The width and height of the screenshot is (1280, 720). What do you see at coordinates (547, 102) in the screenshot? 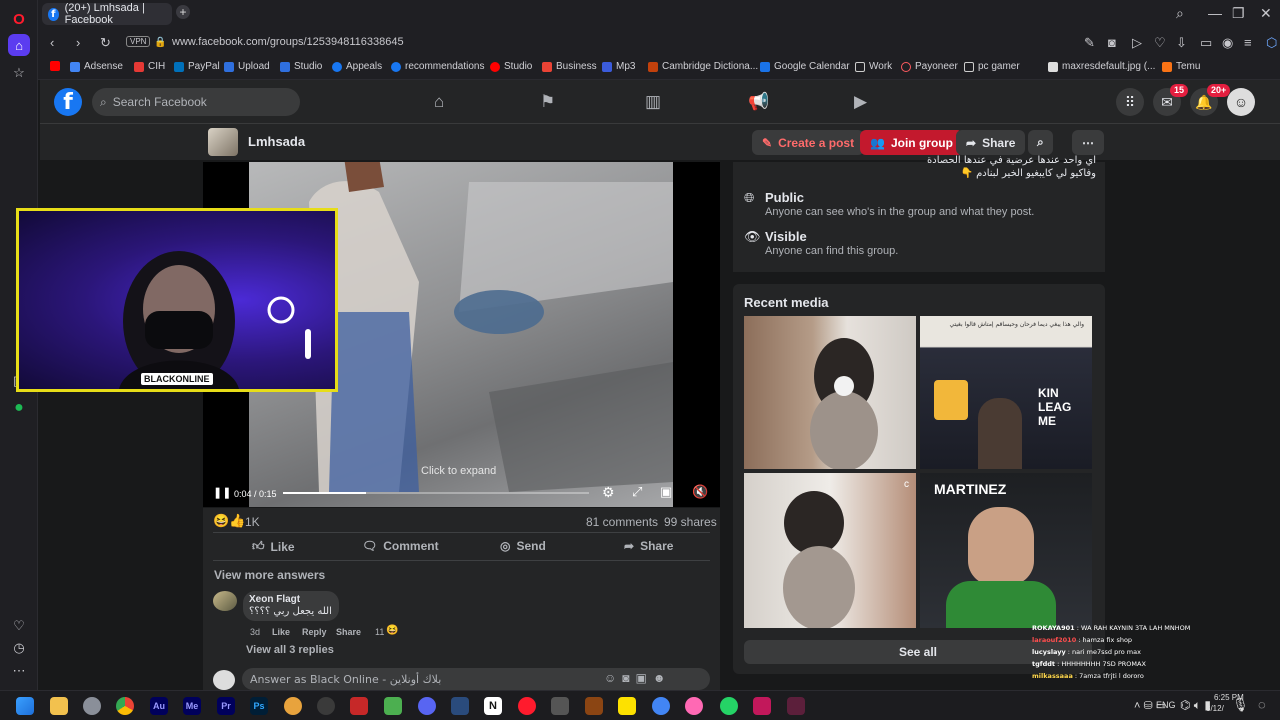
I see `pages-flag-icon: ⚑` at bounding box center [547, 102].